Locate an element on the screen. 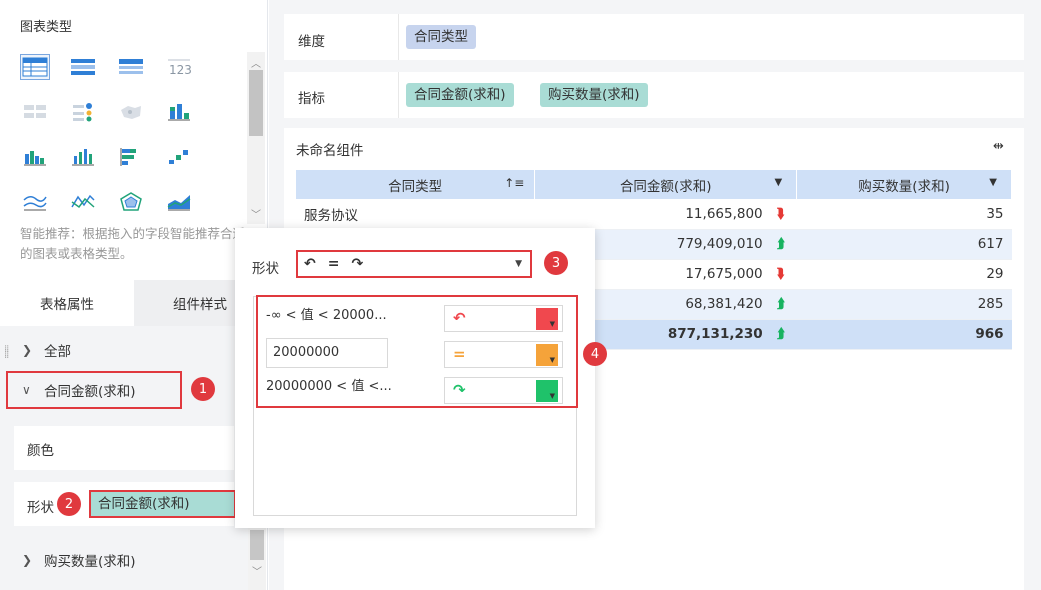 This screenshot has width=1041, height=590. drag-handle-icon: ⁞⁞ ⁞⁞ is located at coordinates (6, 353).